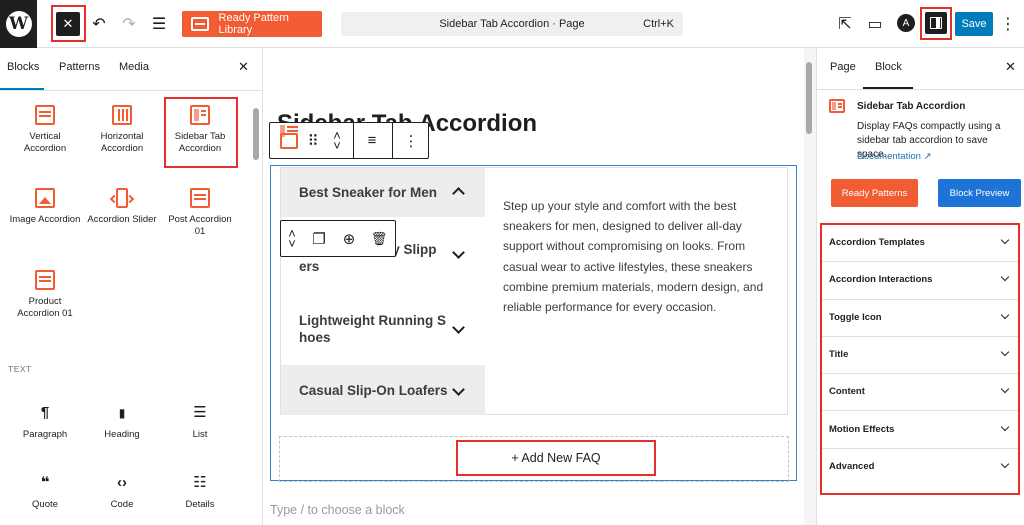 The width and height of the screenshot is (1024, 525). I want to click on block-paragraph: ¶ Paragraph, so click(45, 422).